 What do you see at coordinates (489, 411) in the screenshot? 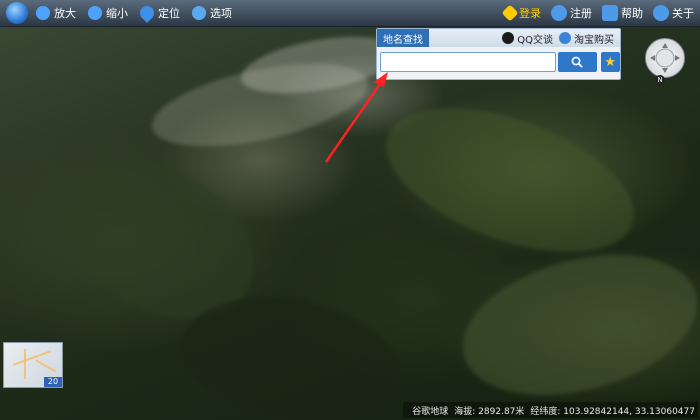
I see `altitude-readout: 海拔: 2892.87米` at bounding box center [489, 411].